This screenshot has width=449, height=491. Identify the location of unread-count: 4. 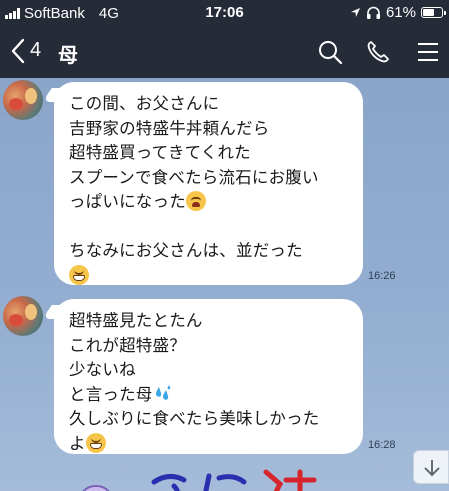
(35, 50).